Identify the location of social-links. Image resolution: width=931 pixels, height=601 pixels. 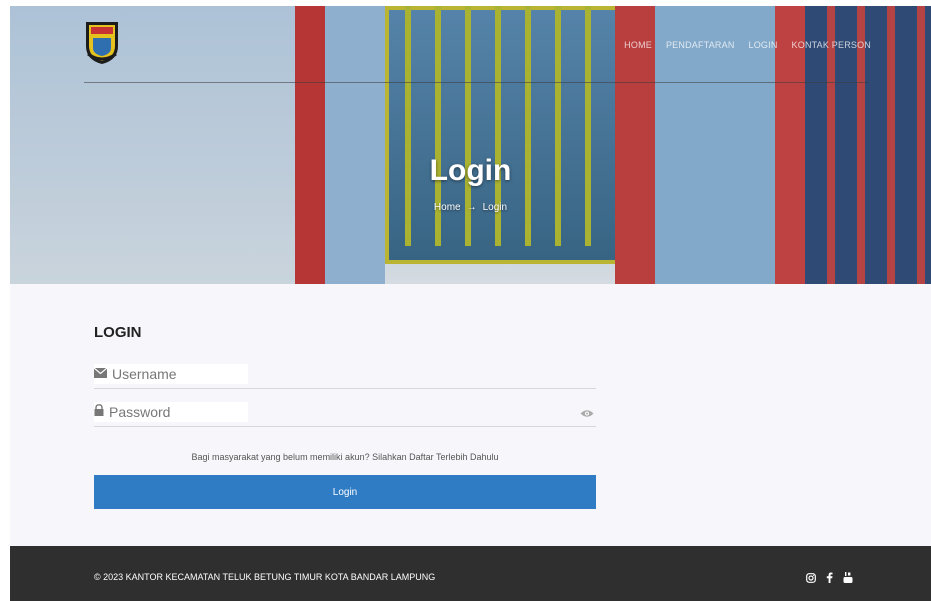
(829, 579).